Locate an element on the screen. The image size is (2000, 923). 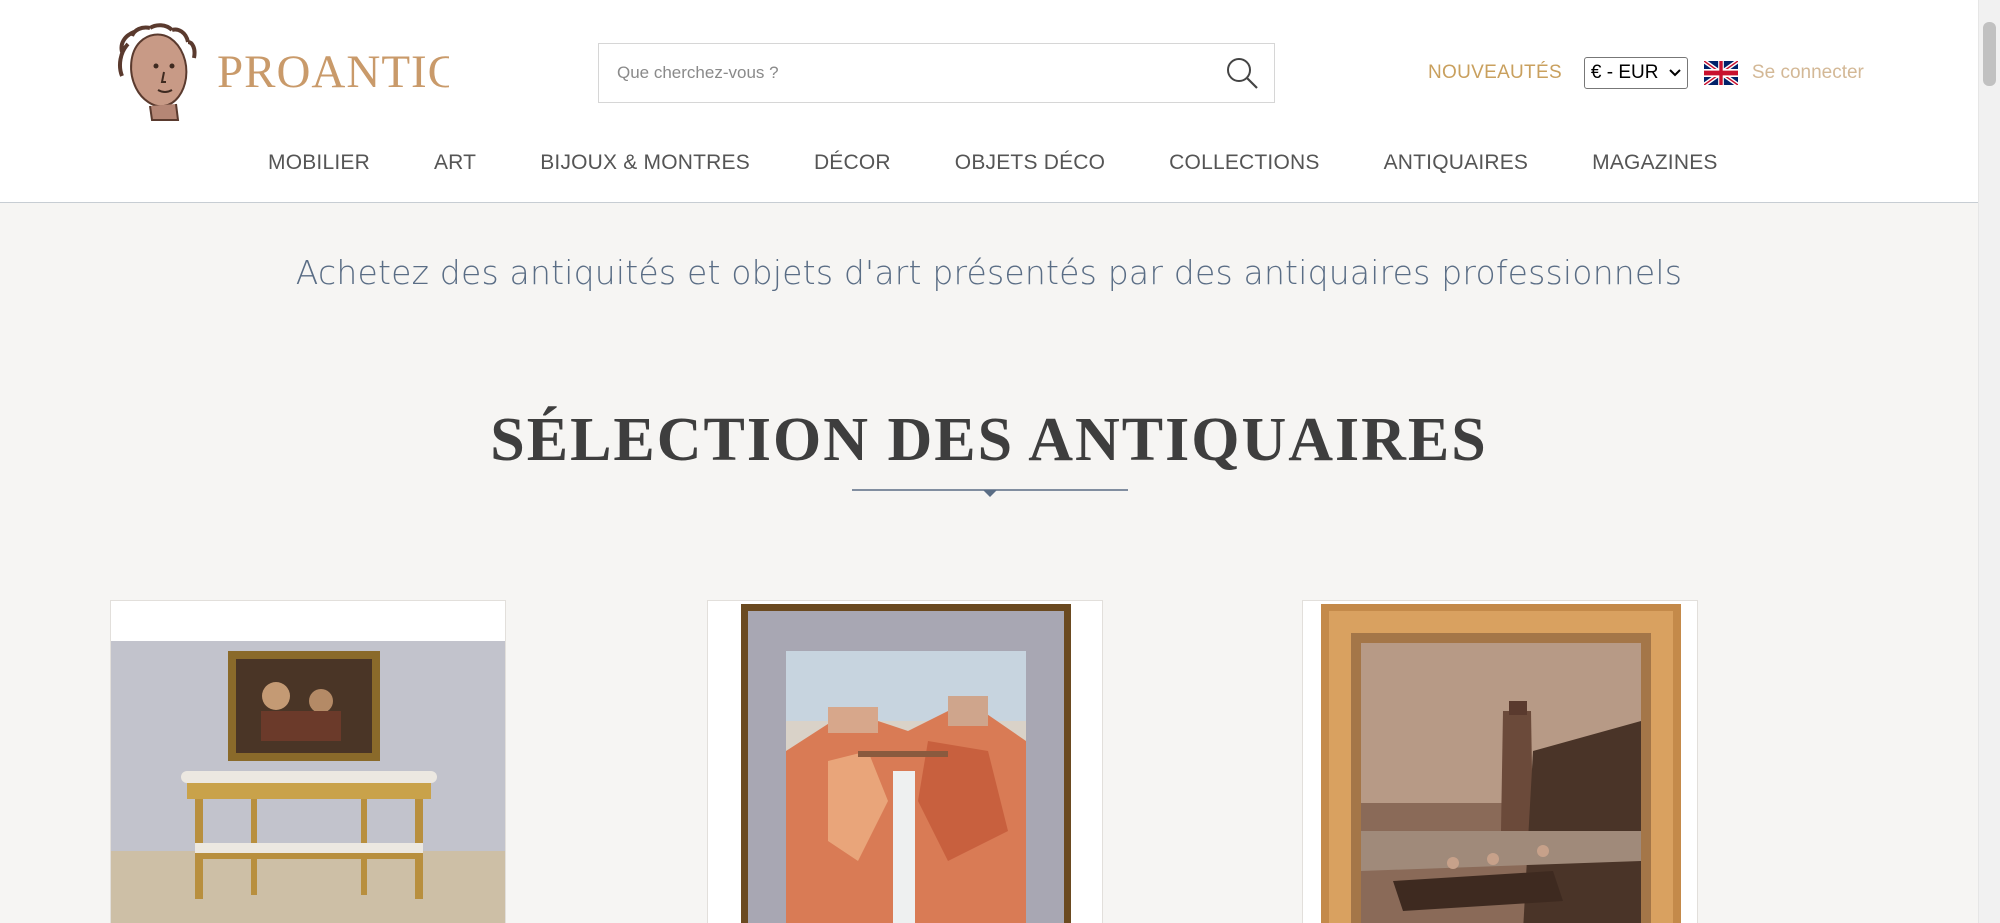
nav-item-mobilier: MOBILIER is located at coordinates (319, 163).